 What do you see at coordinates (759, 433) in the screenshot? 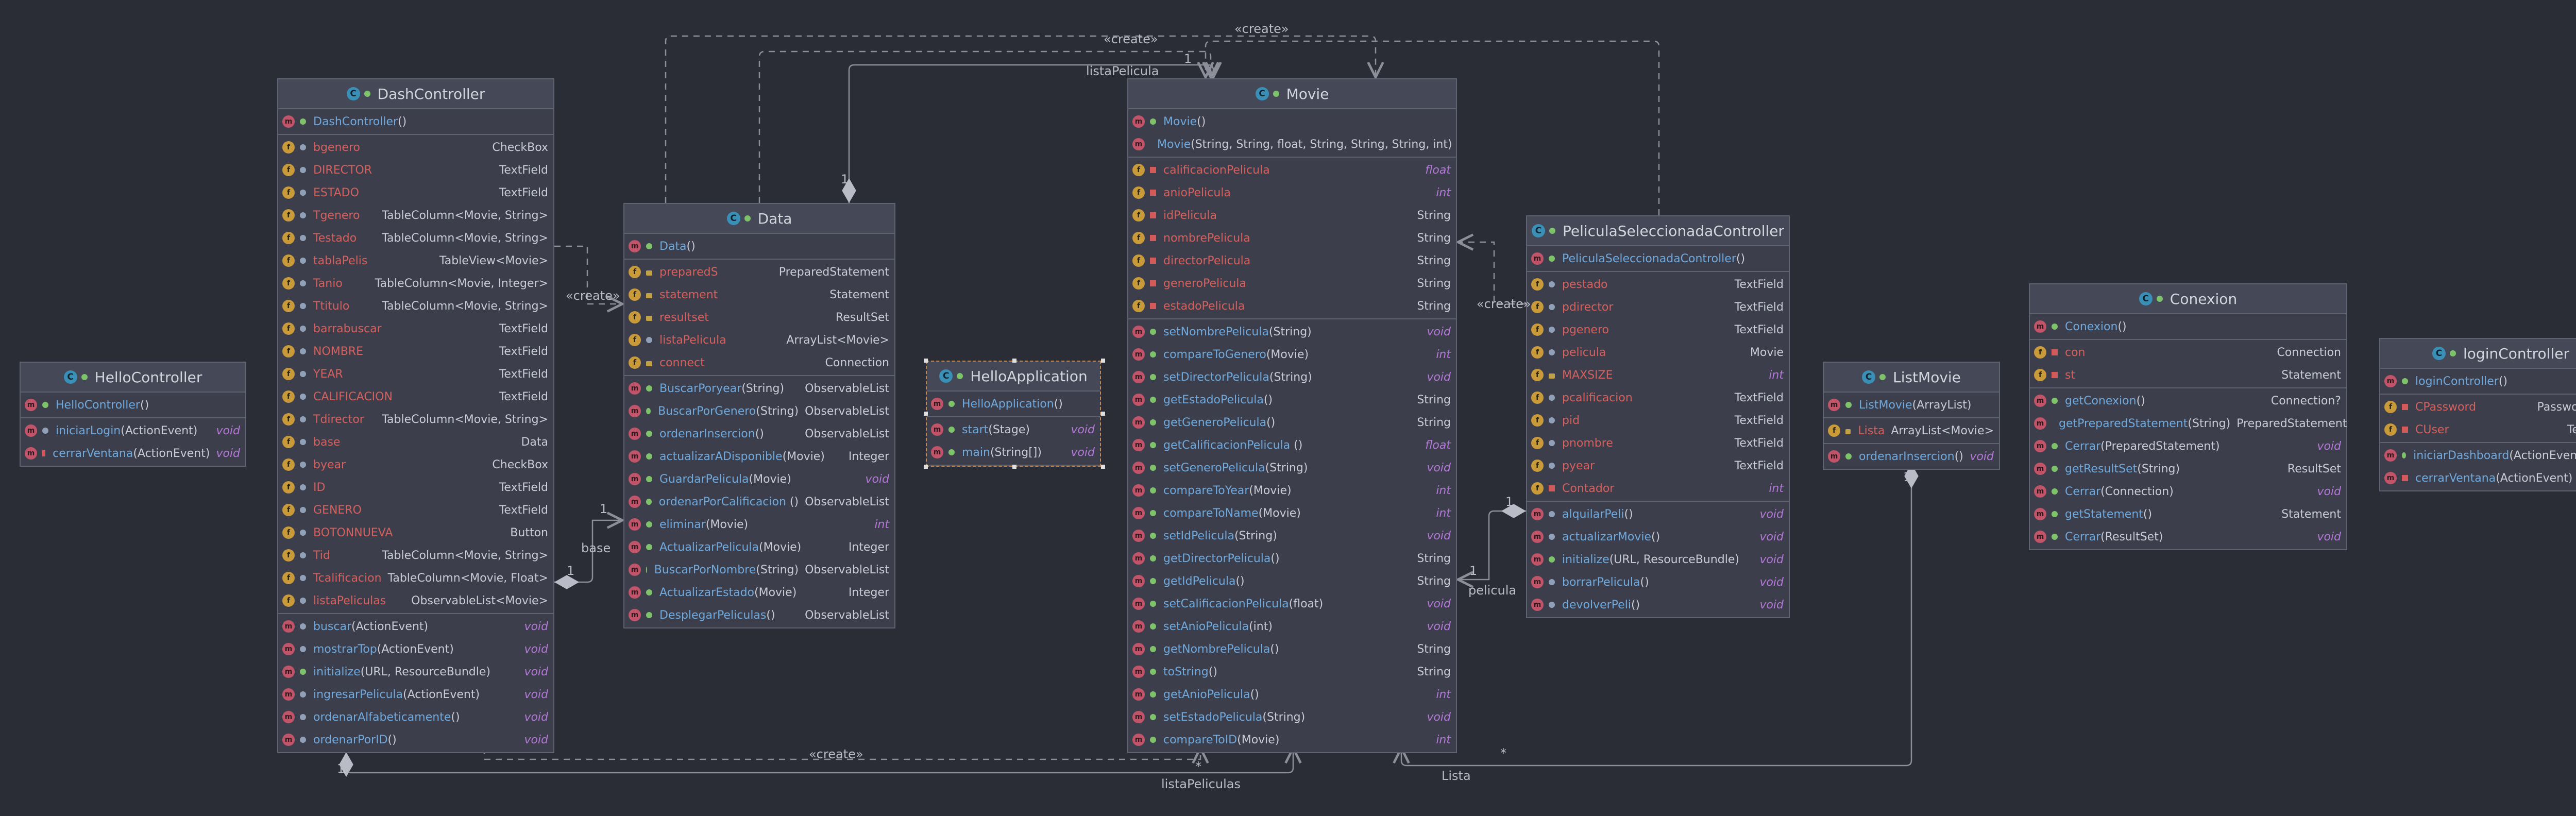
I see `method-row: m ordenarInsercion() ObservableList` at bounding box center [759, 433].